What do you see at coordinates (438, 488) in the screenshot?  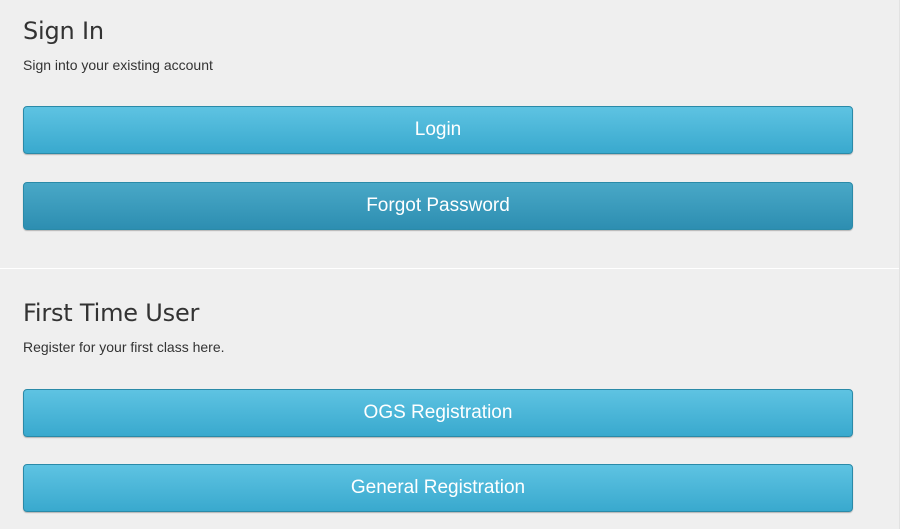 I see `general-registration-button: General Registration` at bounding box center [438, 488].